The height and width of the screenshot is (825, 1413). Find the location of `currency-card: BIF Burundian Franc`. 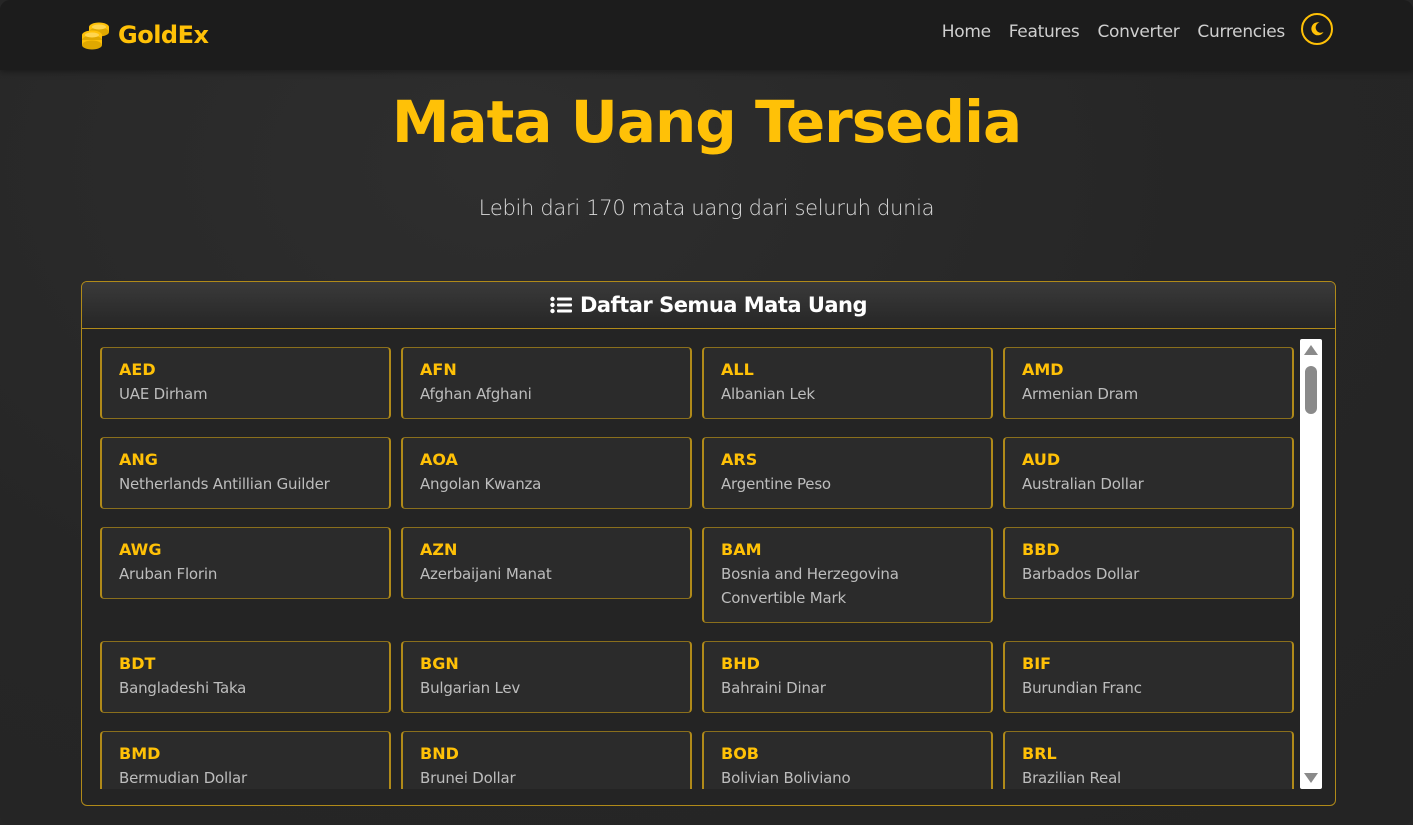

currency-card: BIF Burundian Franc is located at coordinates (1148, 677).